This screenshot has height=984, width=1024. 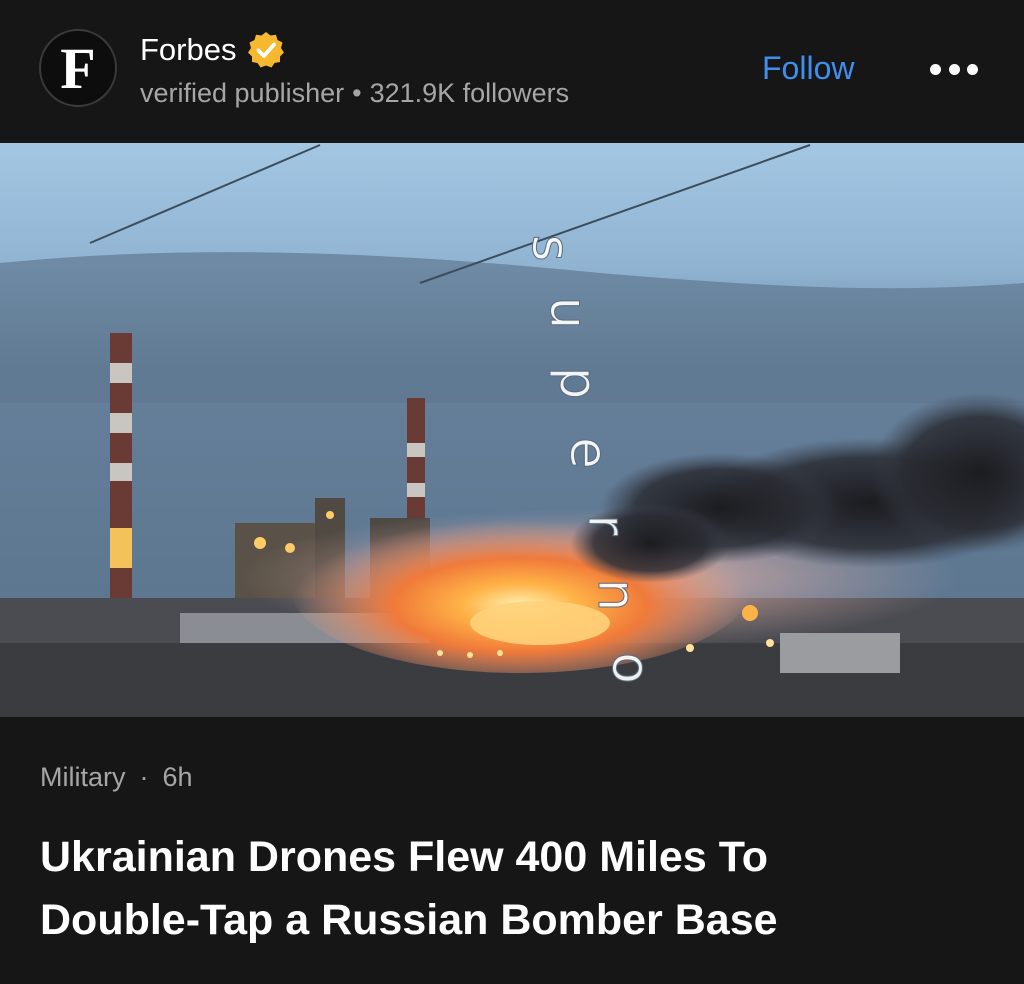 What do you see at coordinates (588, 453) in the screenshot?
I see `watermark-char: e` at bounding box center [588, 453].